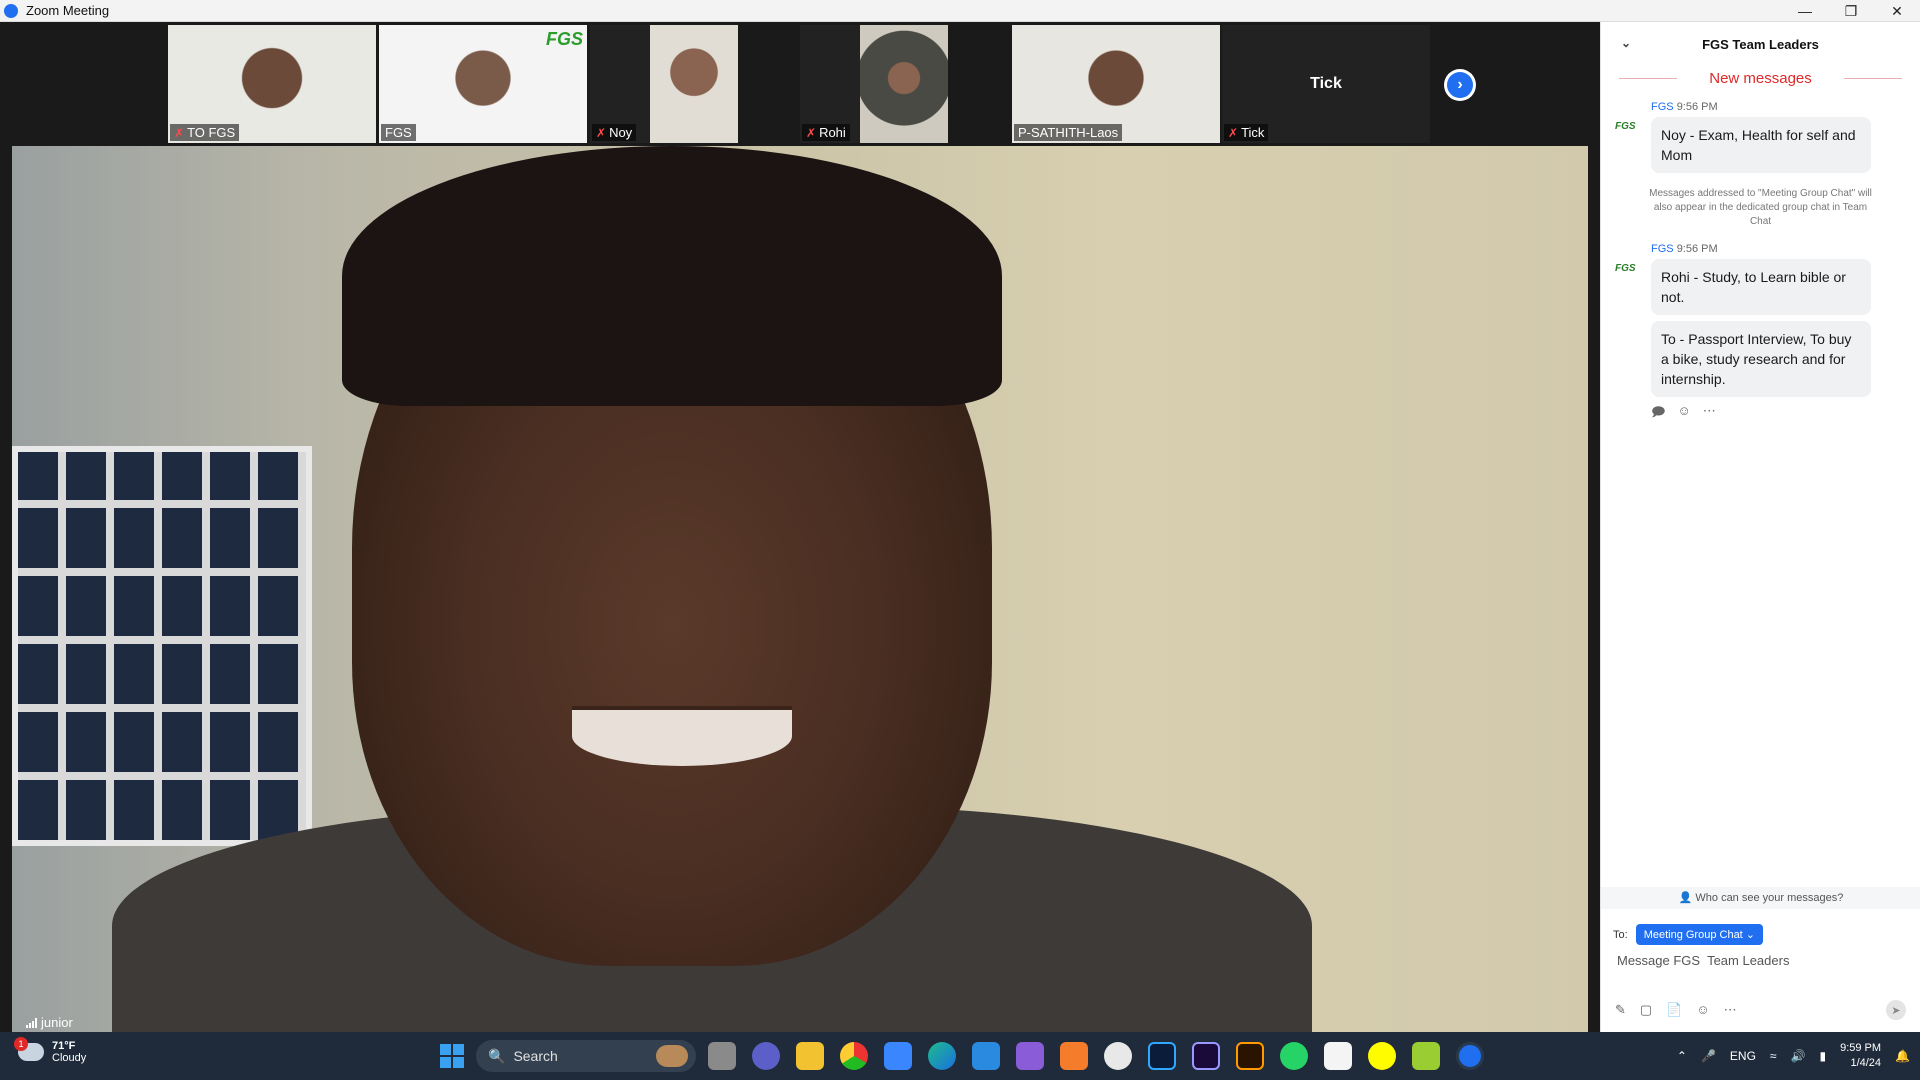 The height and width of the screenshot is (1080, 1920). I want to click on search-icon: 🔍, so click(497, 1055).